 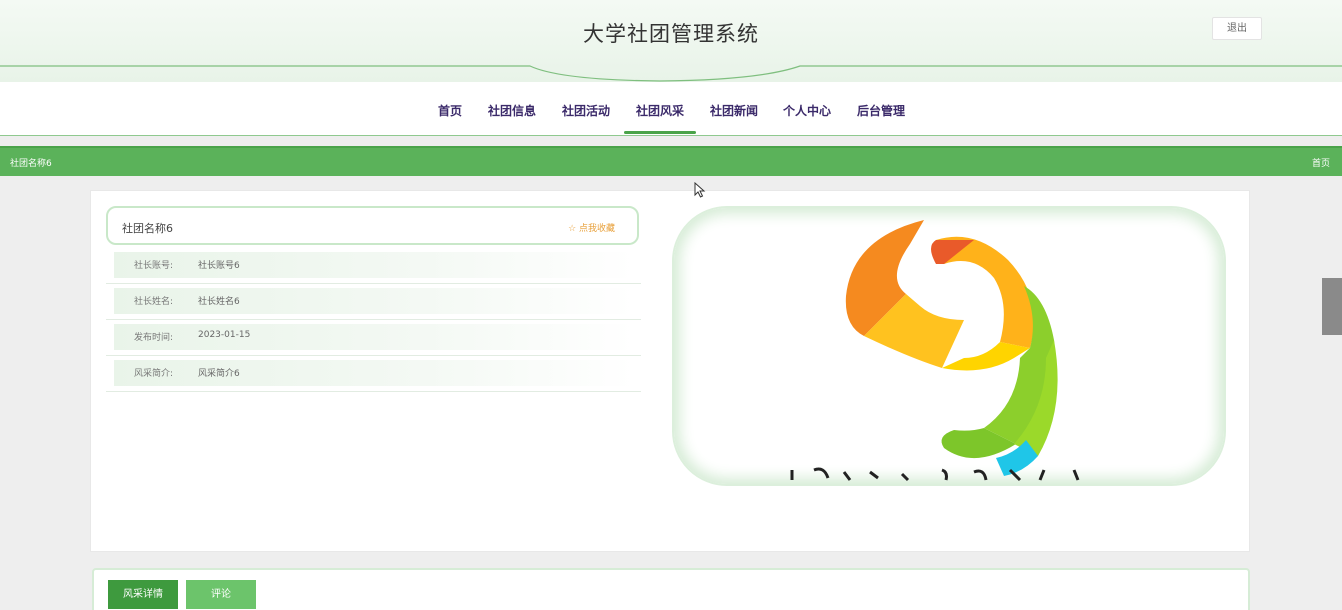 I want to click on breadcrumb: 社团名称6 首页, so click(x=671, y=161).